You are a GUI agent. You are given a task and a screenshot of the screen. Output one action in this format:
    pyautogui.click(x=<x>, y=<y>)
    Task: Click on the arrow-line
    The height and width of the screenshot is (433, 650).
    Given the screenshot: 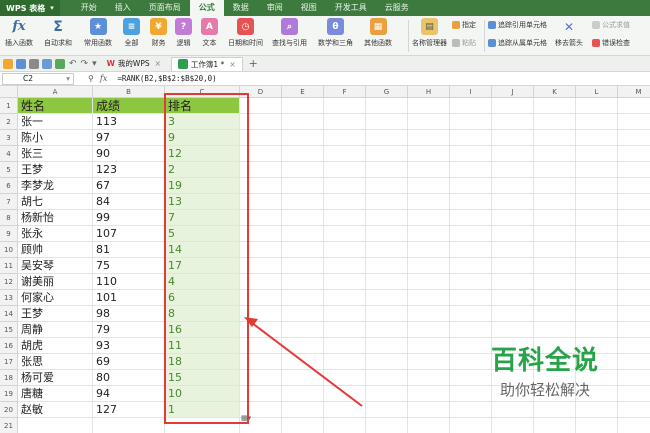 What is the action you would take?
    pyautogui.click(x=307, y=364)
    